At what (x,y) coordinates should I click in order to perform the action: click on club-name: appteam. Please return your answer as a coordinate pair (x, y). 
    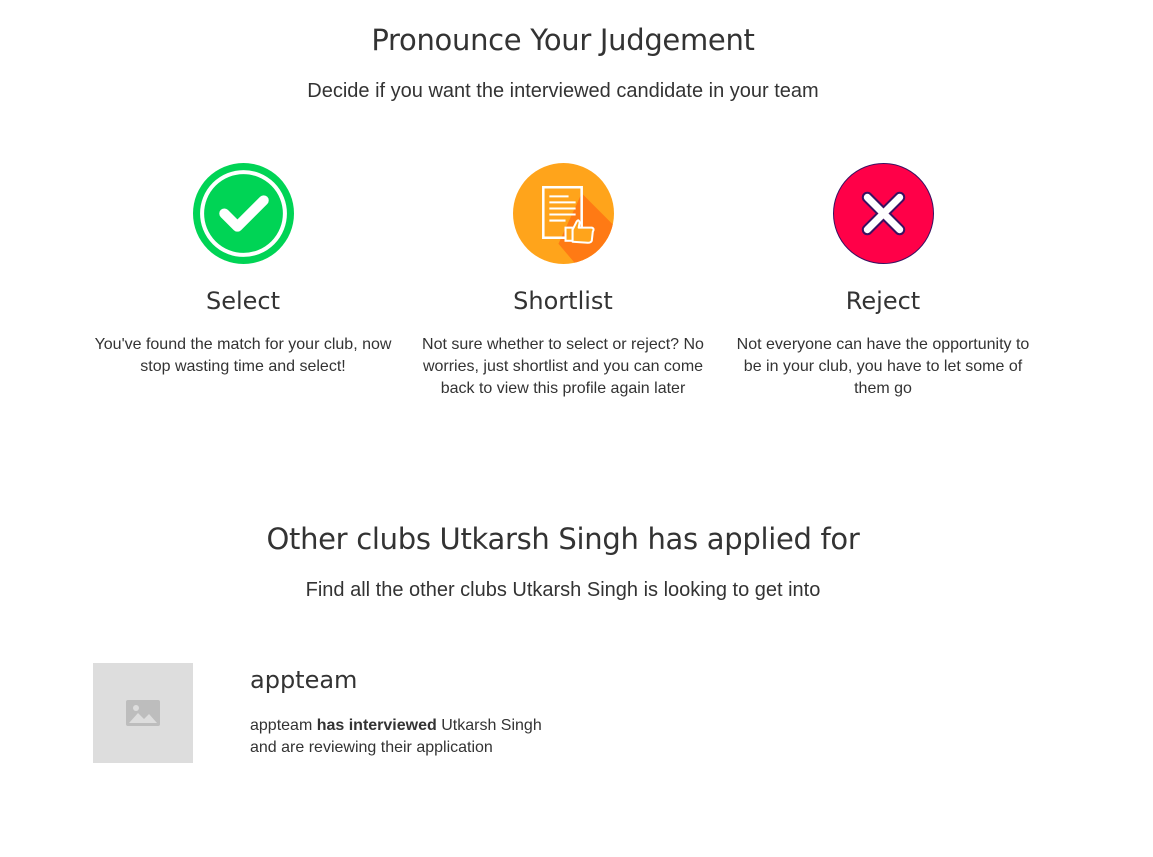
    Looking at the image, I should click on (303, 680).